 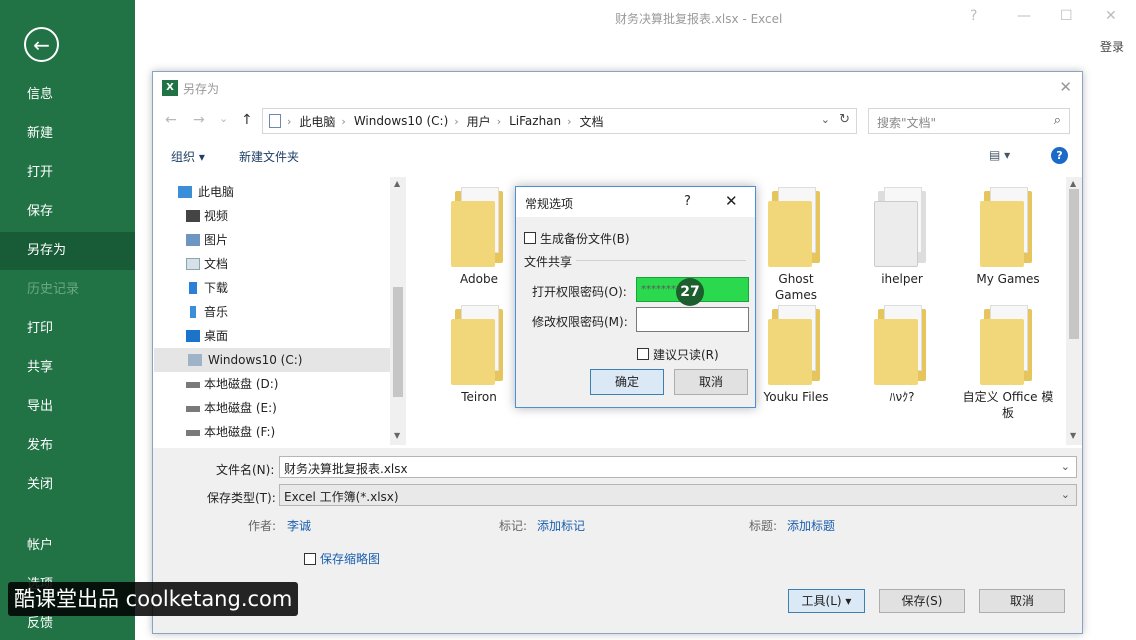 What do you see at coordinates (67, 368) in the screenshot?
I see `menu-share: 共享` at bounding box center [67, 368].